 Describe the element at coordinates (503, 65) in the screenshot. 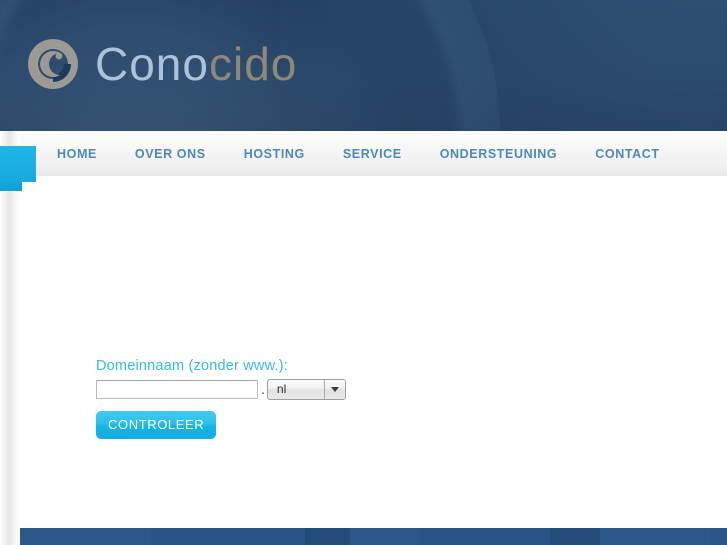

I see `header-glow-right` at that location.